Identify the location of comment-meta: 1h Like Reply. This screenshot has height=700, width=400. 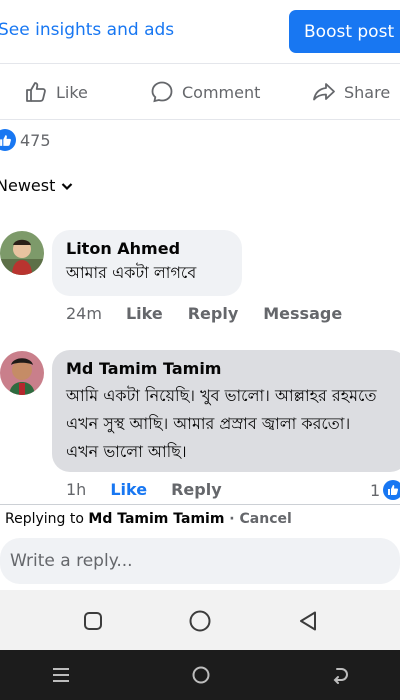
(144, 489).